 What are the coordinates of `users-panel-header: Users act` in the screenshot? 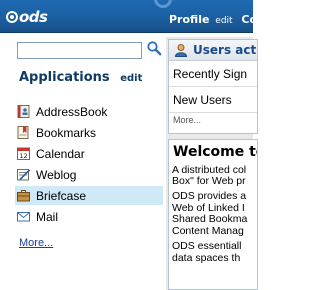 It's located at (213, 50).